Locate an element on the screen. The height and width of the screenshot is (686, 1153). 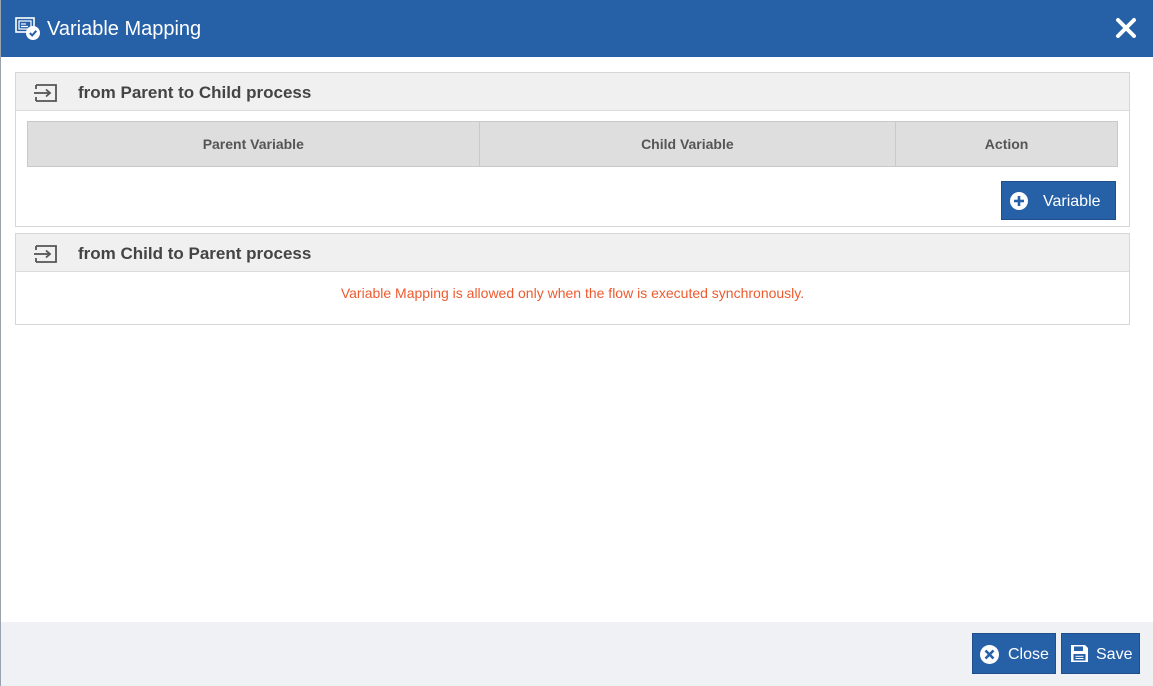
close-icon is located at coordinates (1126, 28).